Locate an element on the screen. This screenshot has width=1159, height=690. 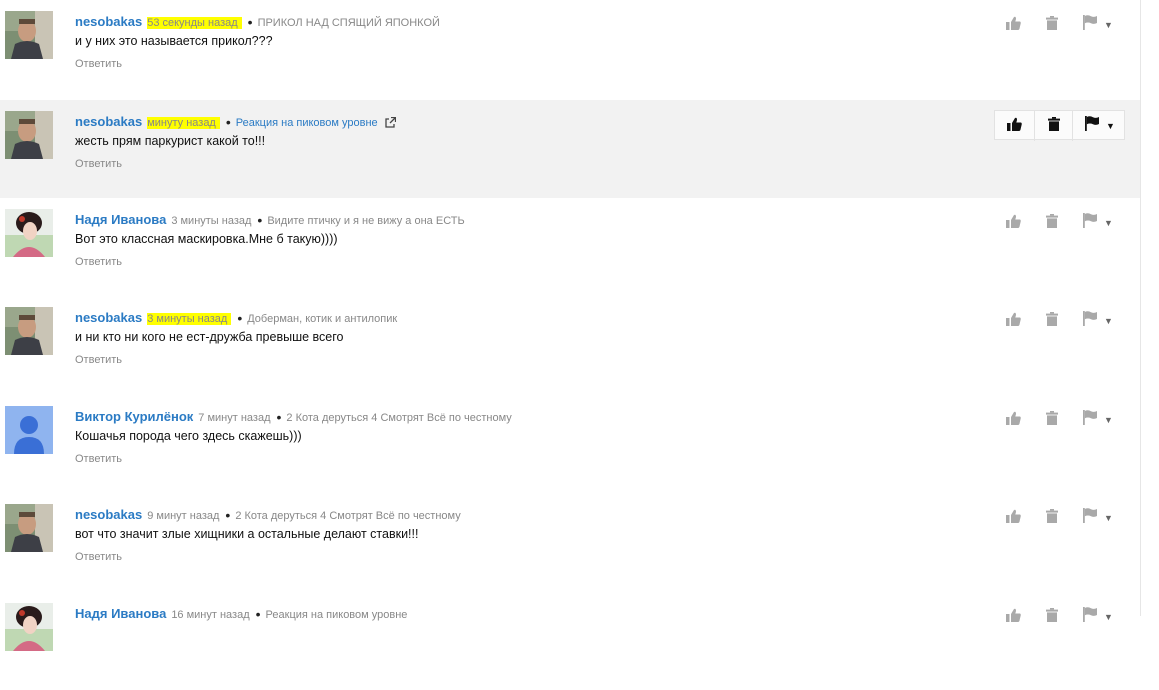
comment-source: ПРИКОЛ НАД СПЯЩИЙ ЯПОНКОЙ is located at coordinates (349, 23).